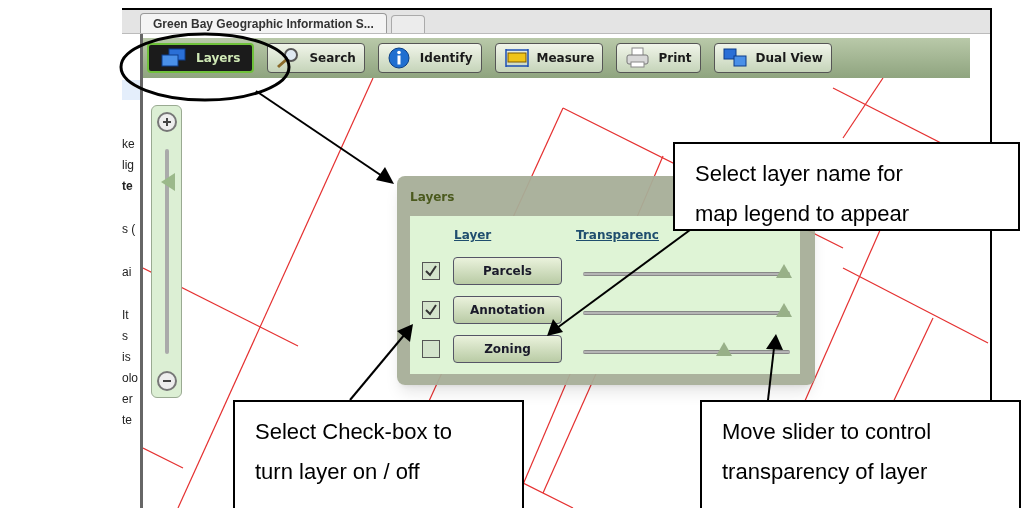  Describe the element at coordinates (429, 58) in the screenshot. I see `toolbar-button: Identify` at that location.